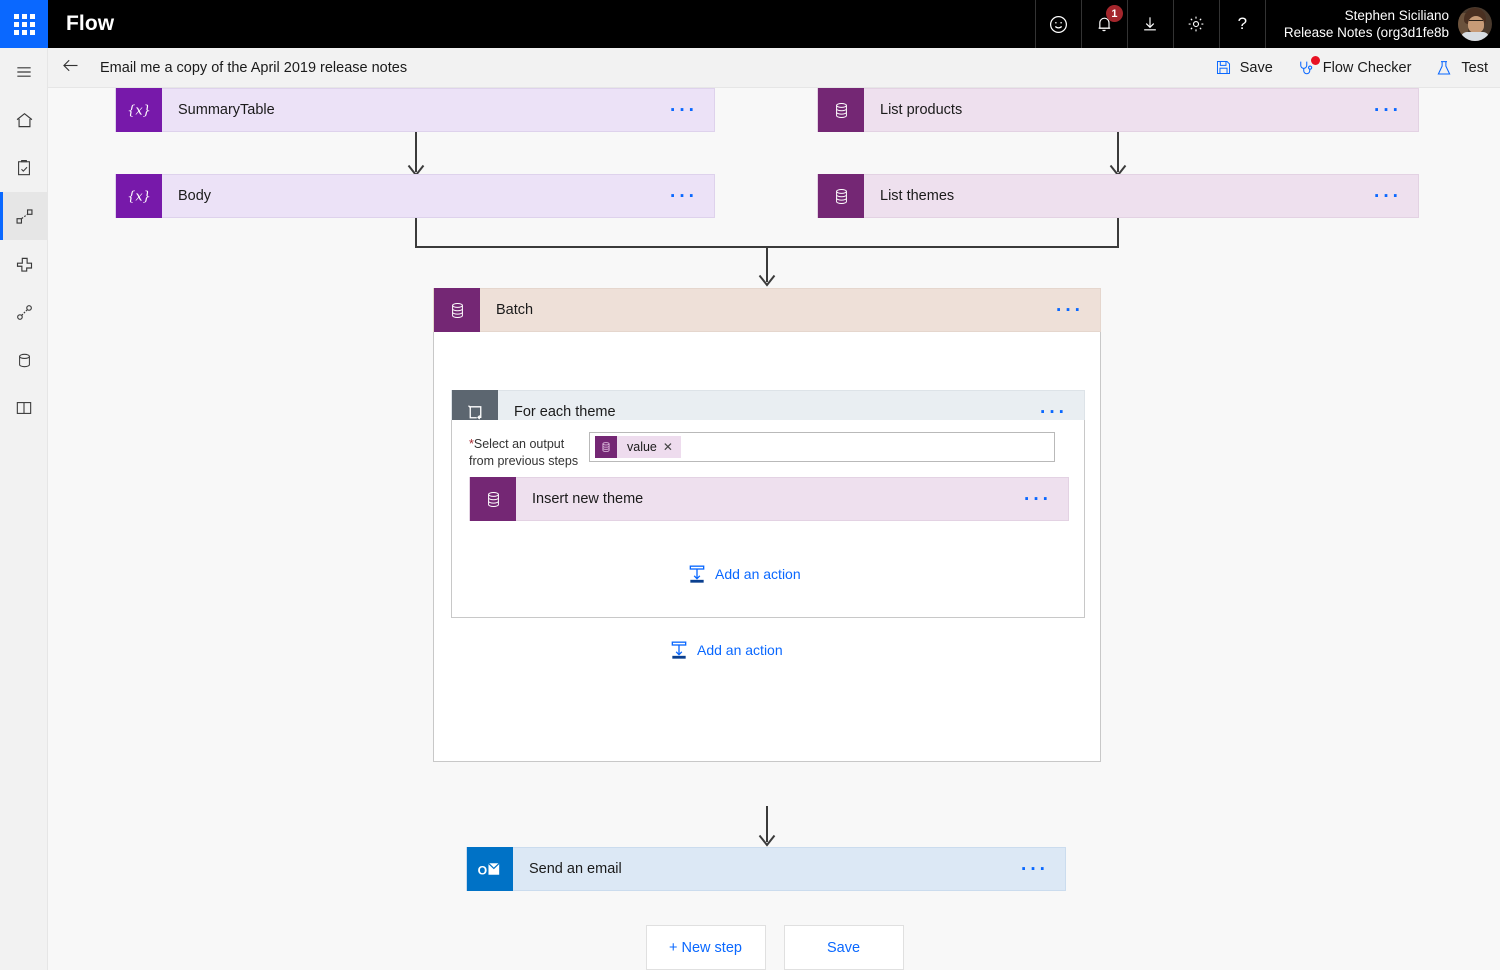  I want to click on notification-badge: 1, so click(1114, 13).